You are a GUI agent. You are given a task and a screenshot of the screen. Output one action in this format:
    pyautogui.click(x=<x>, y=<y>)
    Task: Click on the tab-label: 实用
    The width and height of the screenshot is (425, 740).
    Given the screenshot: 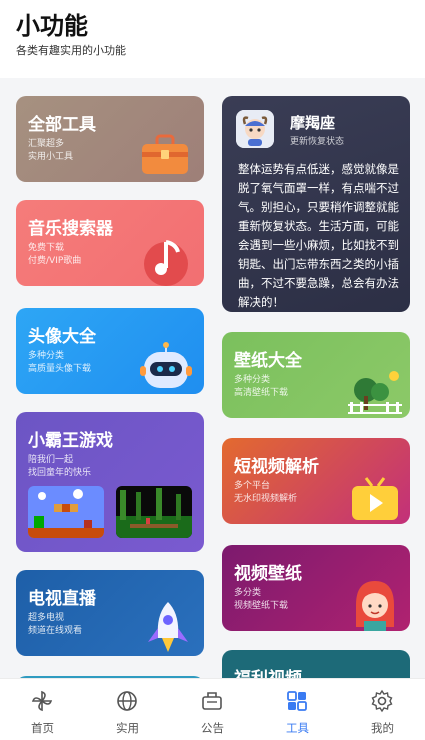 What is the action you would take?
    pyautogui.click(x=127, y=728)
    